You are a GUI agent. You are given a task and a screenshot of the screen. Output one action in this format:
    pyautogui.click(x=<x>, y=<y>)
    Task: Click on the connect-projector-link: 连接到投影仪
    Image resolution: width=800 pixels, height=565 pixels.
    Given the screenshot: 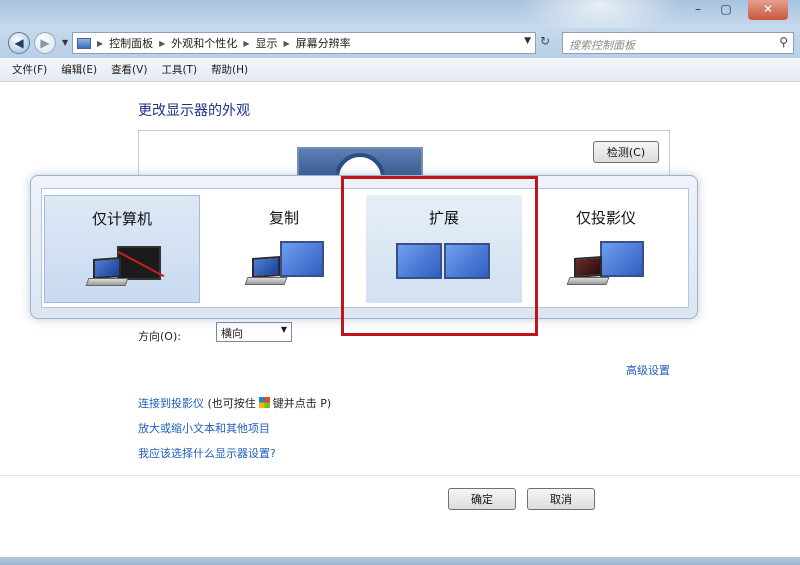 What is the action you would take?
    pyautogui.click(x=171, y=403)
    